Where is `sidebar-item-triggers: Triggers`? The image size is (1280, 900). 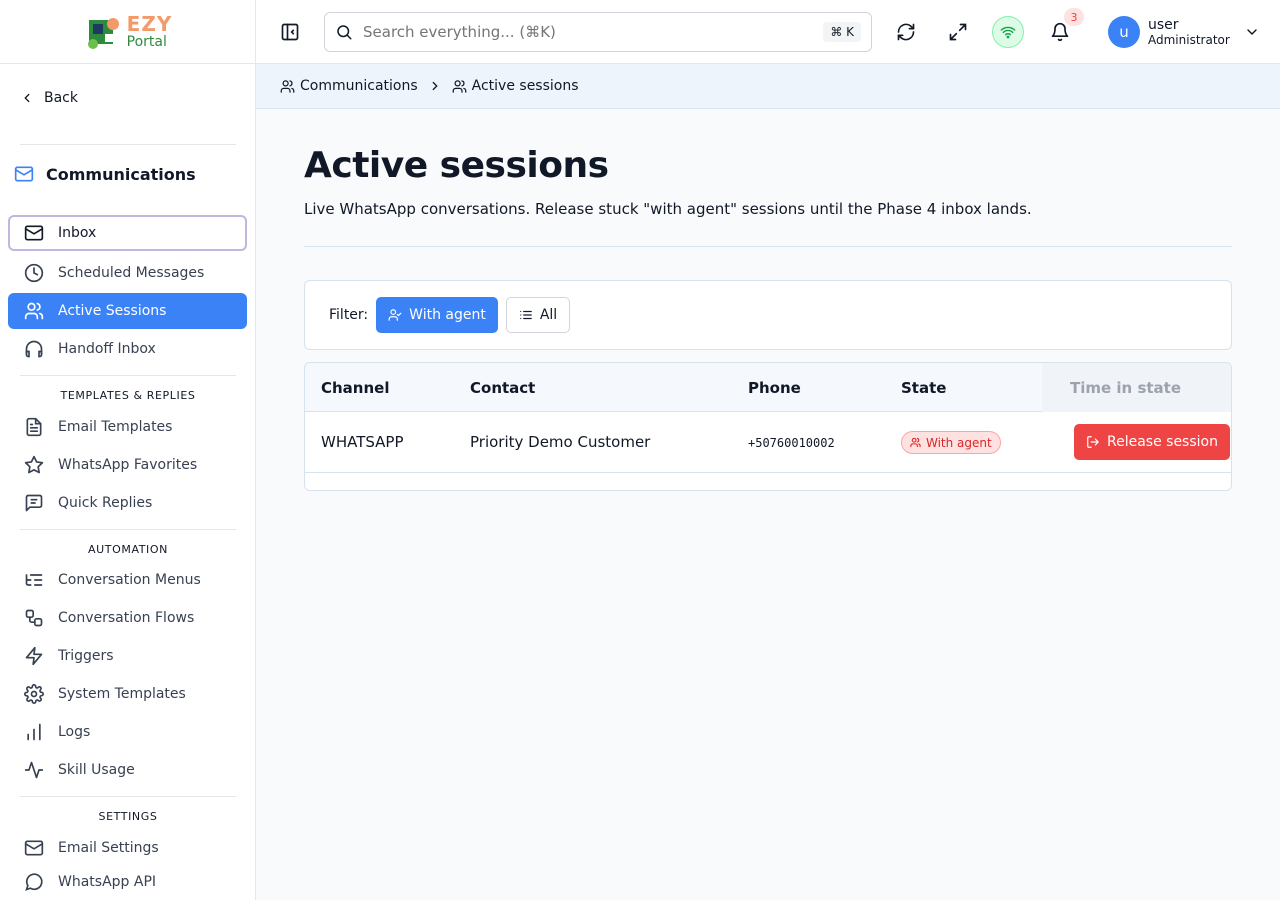
sidebar-item-triggers: Triggers is located at coordinates (127, 656).